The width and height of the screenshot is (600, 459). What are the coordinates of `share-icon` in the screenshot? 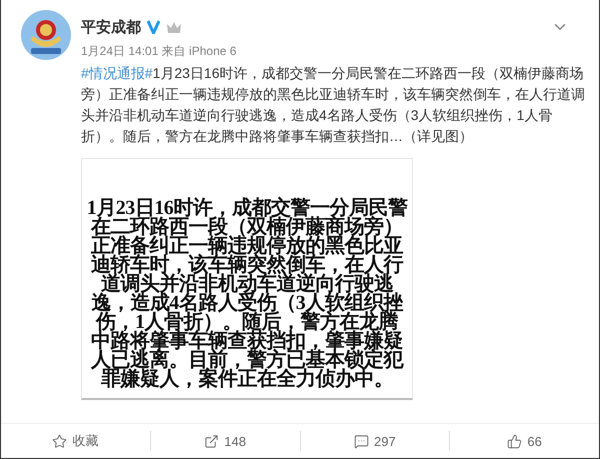 It's located at (212, 441).